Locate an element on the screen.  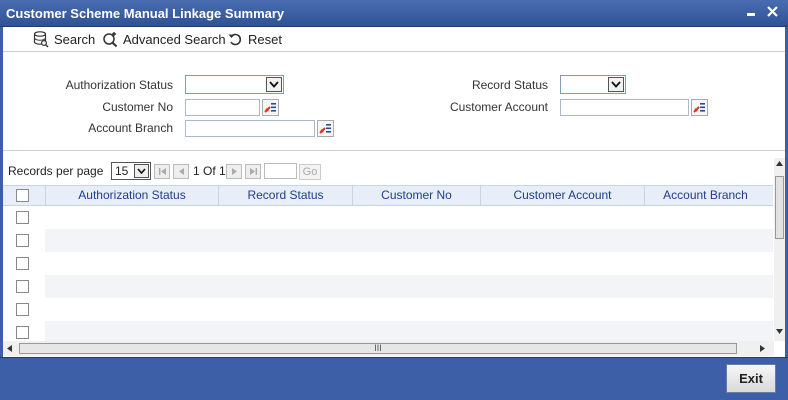
reset-icon is located at coordinates (235, 39).